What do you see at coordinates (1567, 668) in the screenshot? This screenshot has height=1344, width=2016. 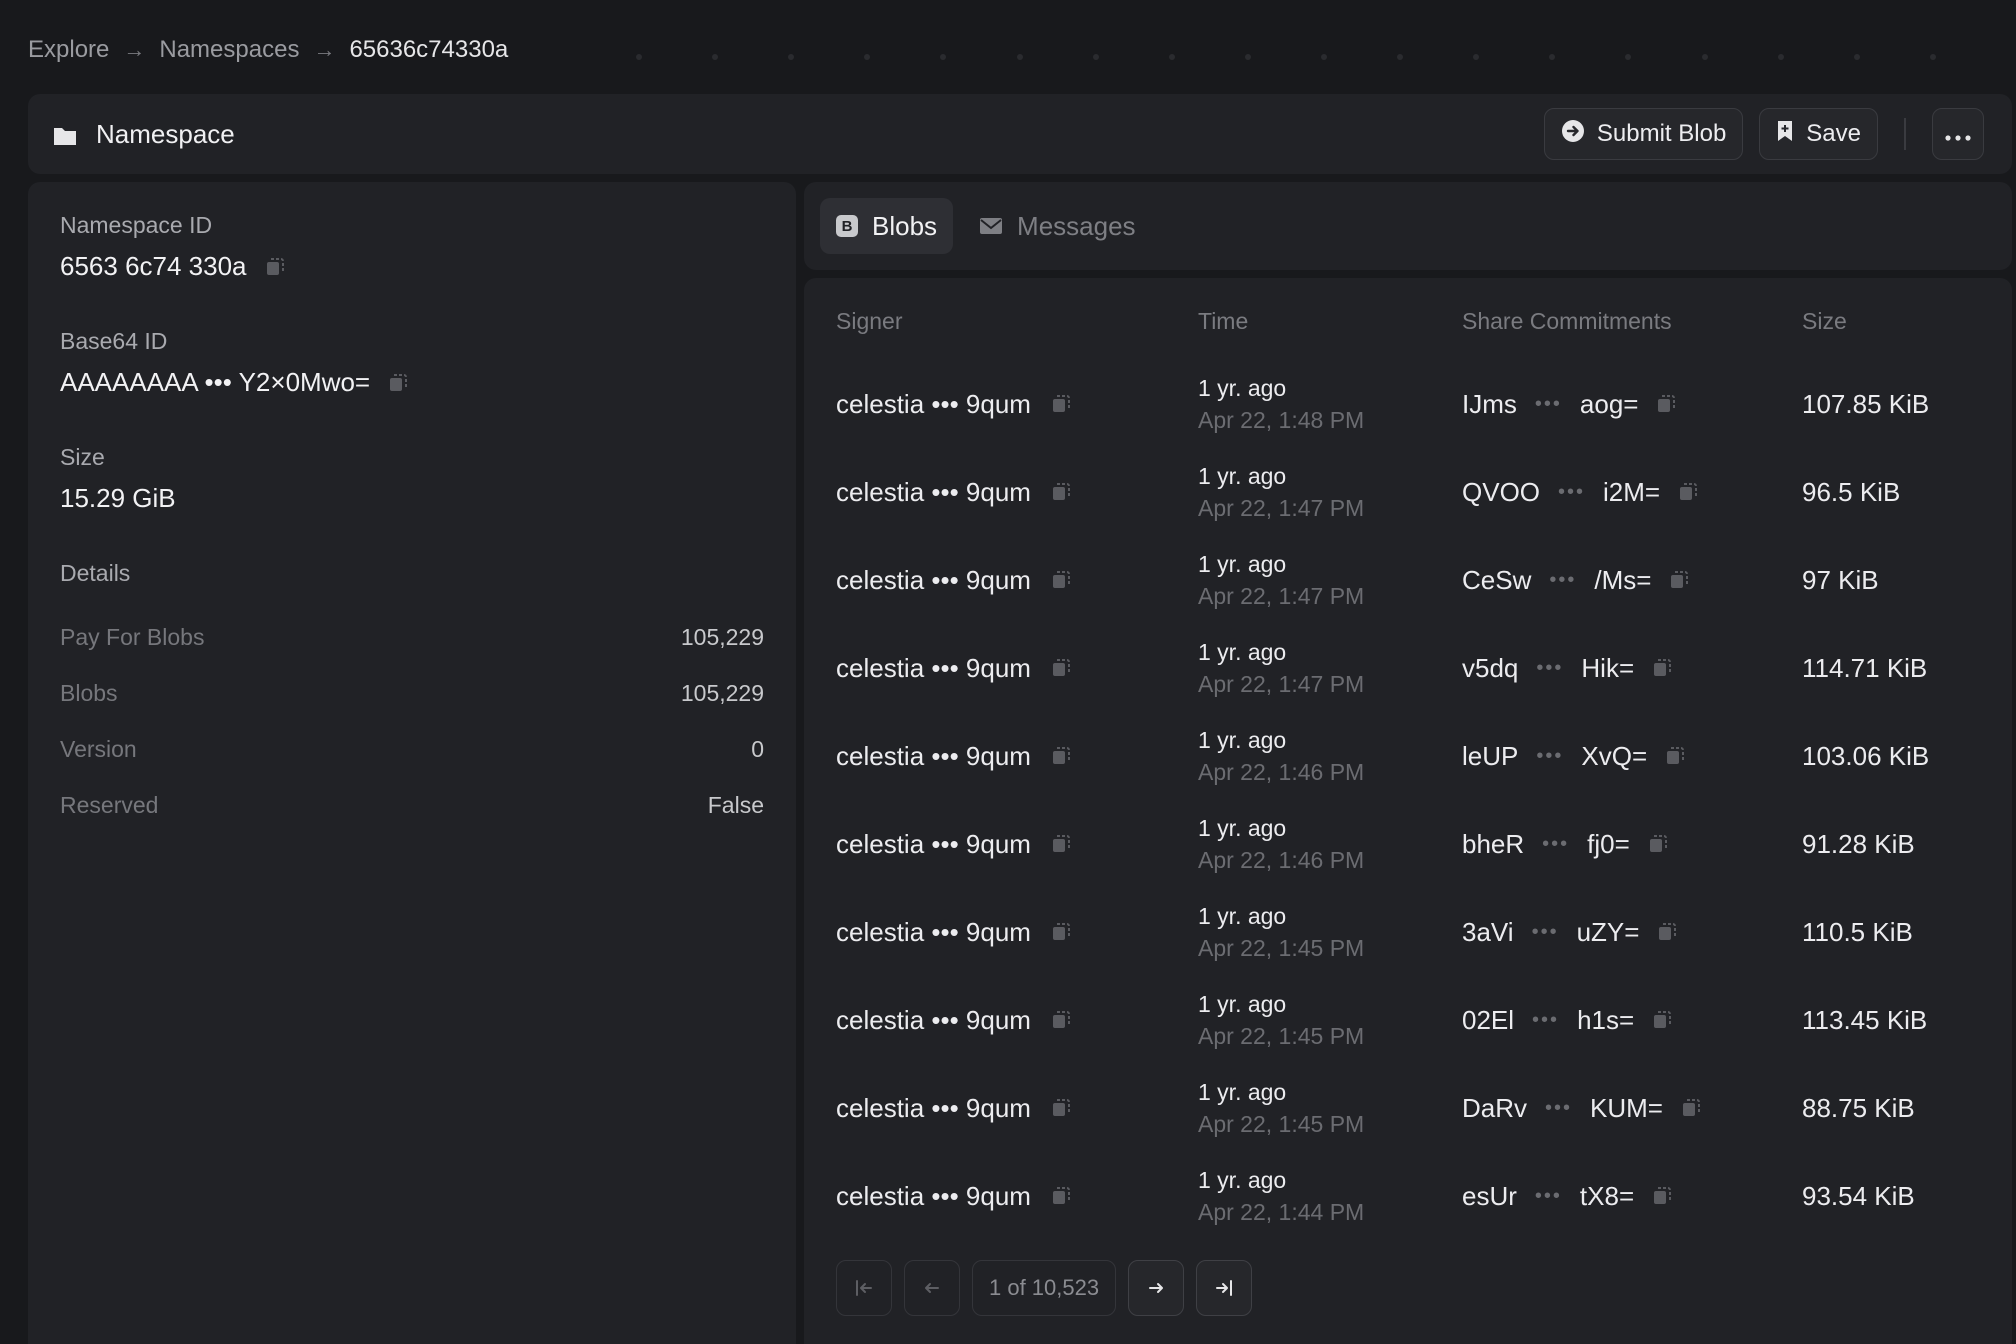 I see `share-commitment-cell: v5dq ••• Hik=` at bounding box center [1567, 668].